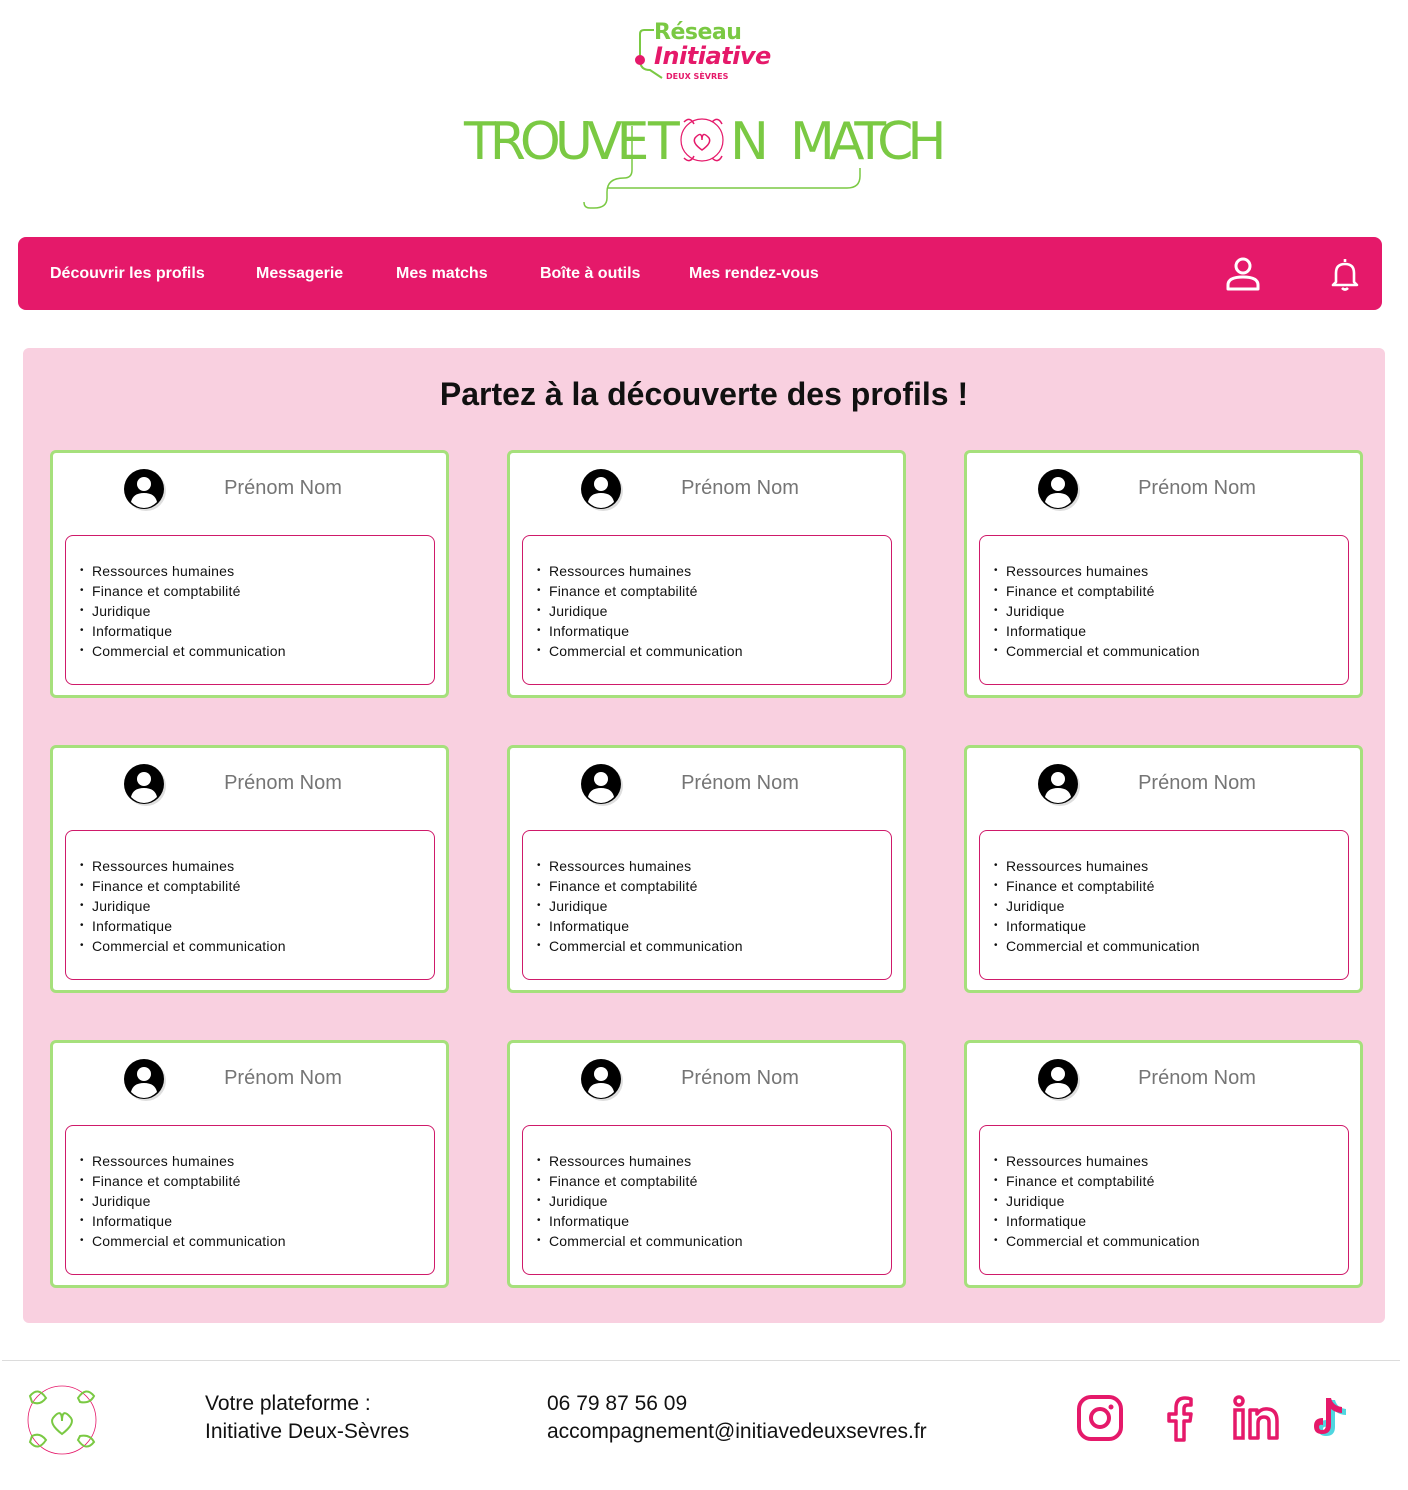 The width and height of the screenshot is (1408, 1490). What do you see at coordinates (62, 1420) in the screenshot?
I see `footer-logo` at bounding box center [62, 1420].